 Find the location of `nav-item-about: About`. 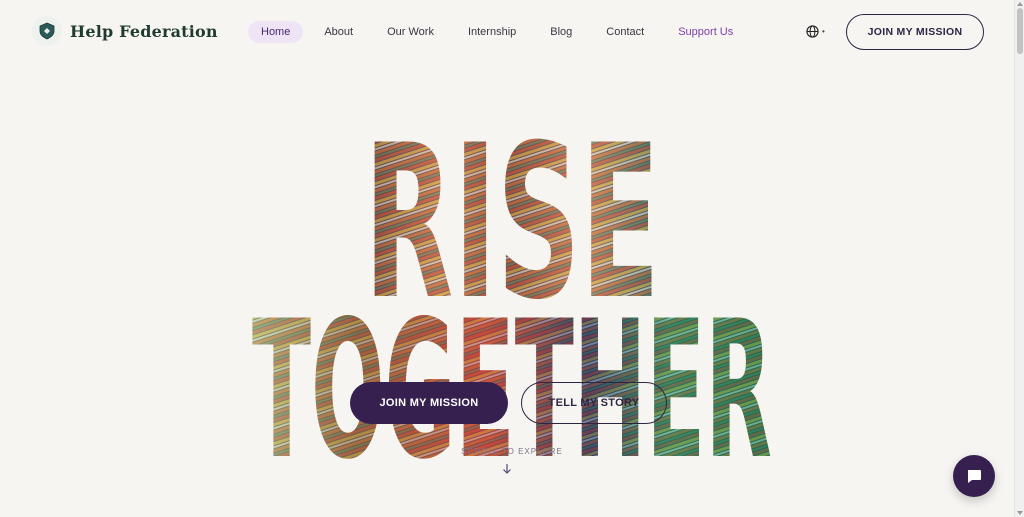

nav-item-about: About is located at coordinates (338, 32).